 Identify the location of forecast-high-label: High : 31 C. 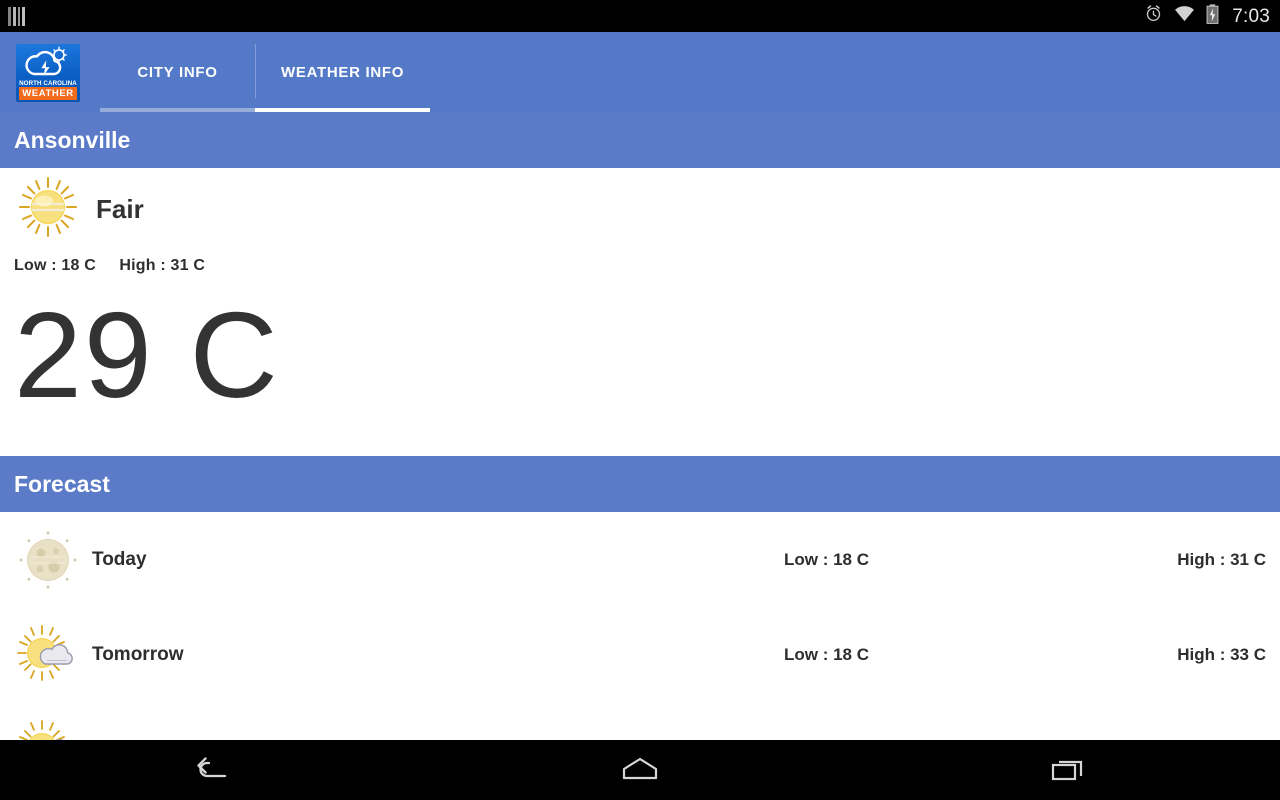
(1221, 559).